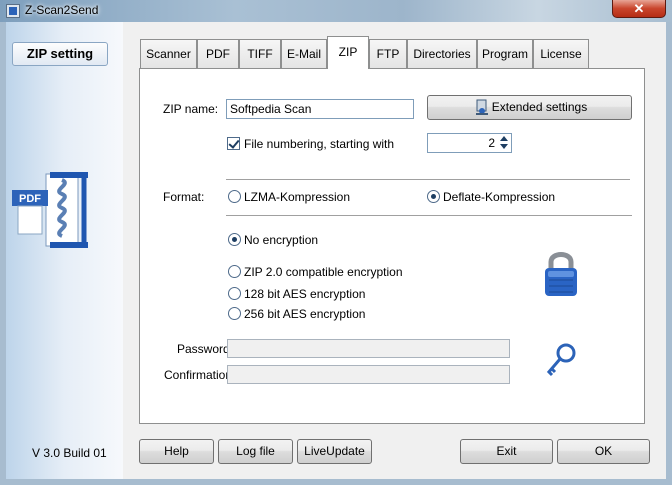 This screenshot has height=485, width=672. I want to click on tab-pdf: PDF, so click(218, 53).